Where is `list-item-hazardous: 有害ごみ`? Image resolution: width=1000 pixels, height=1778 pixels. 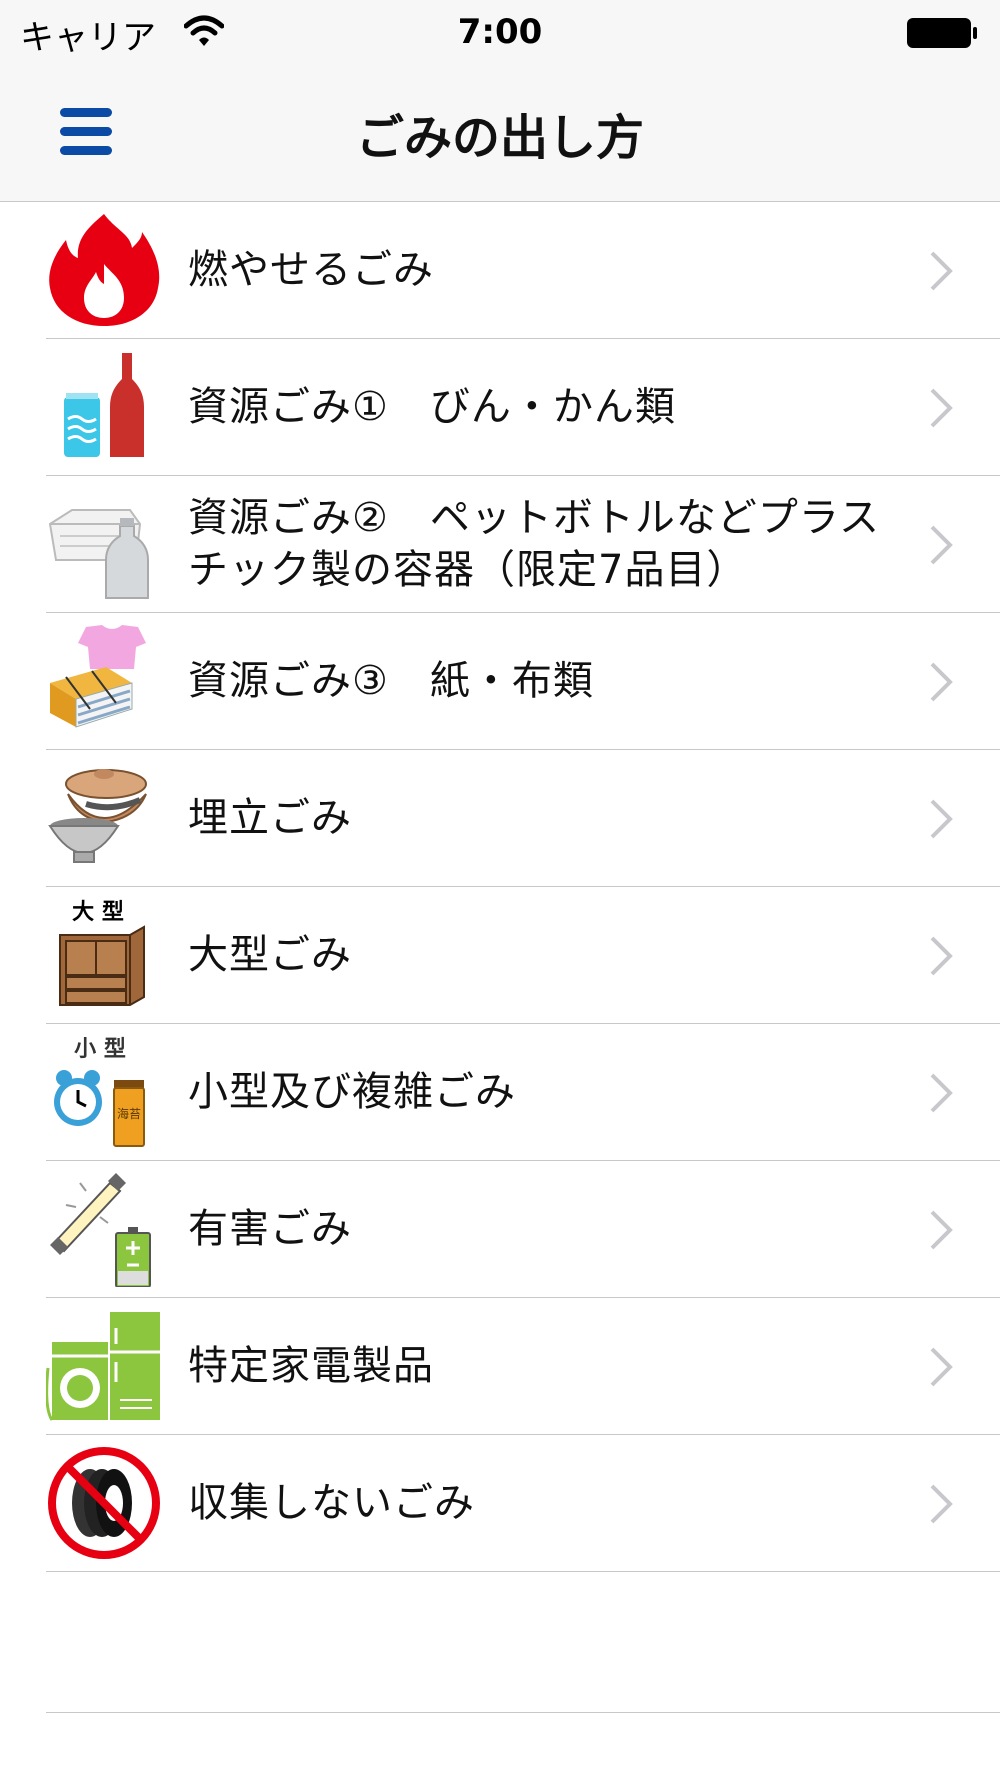 list-item-hazardous: 有害ごみ is located at coordinates (500, 1229).